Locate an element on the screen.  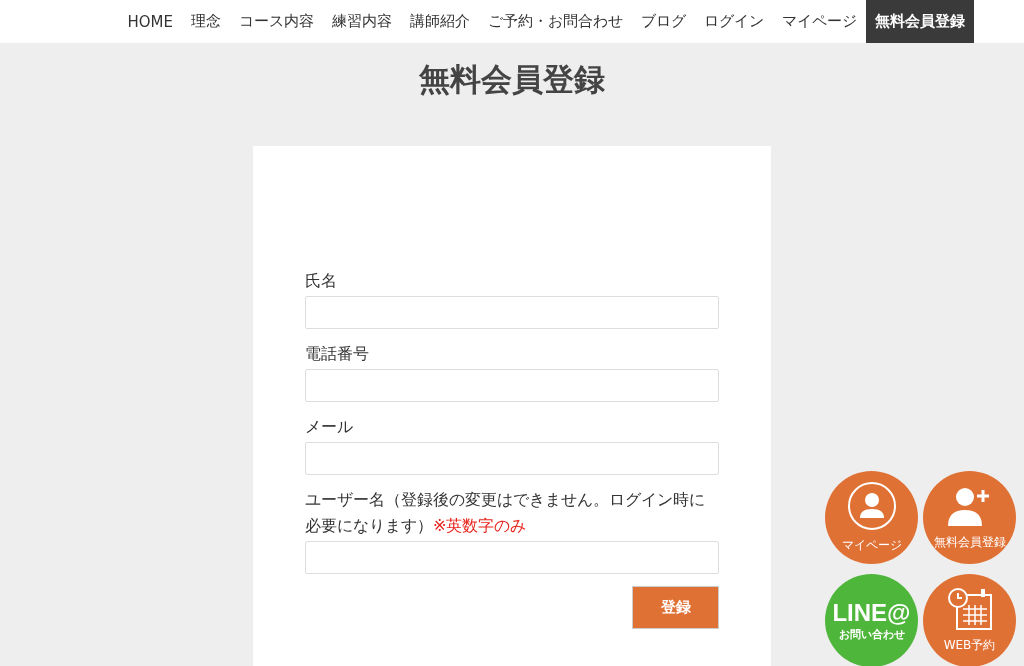
nav-link: 練習内容 is located at coordinates (362, 21).